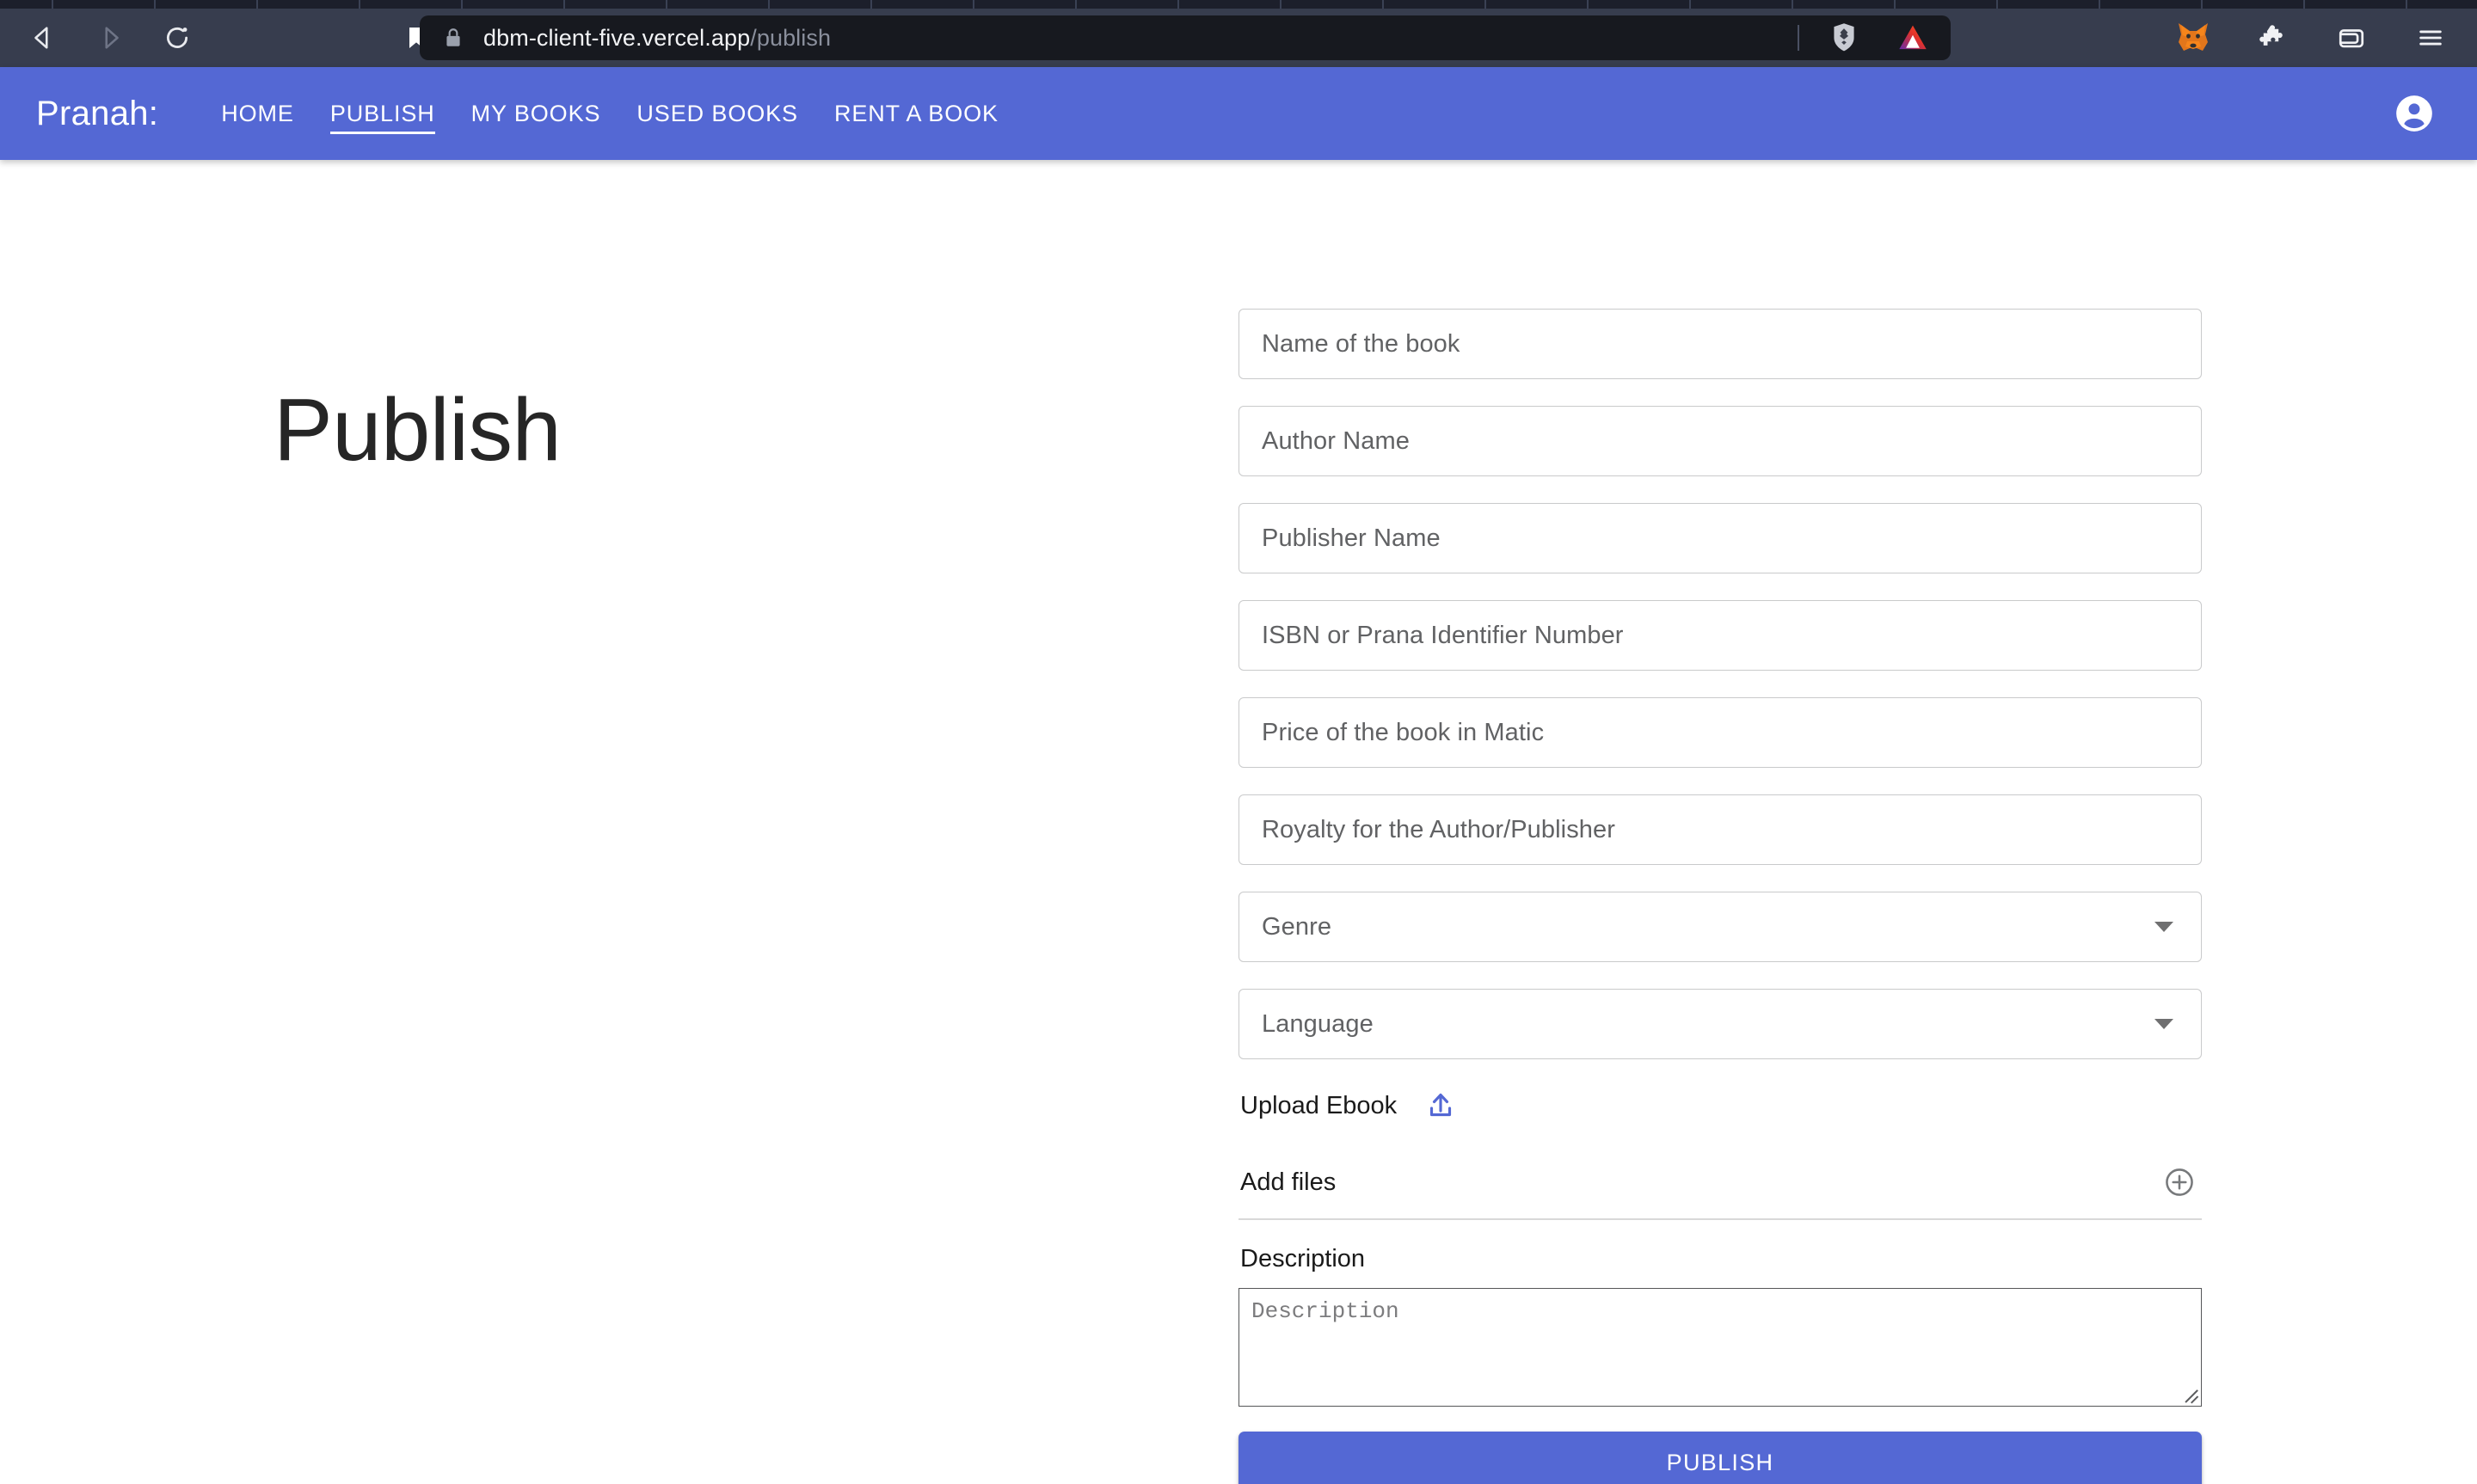 The width and height of the screenshot is (2477, 1484). What do you see at coordinates (1720, 441) in the screenshot?
I see `author-name-input: Author Name` at bounding box center [1720, 441].